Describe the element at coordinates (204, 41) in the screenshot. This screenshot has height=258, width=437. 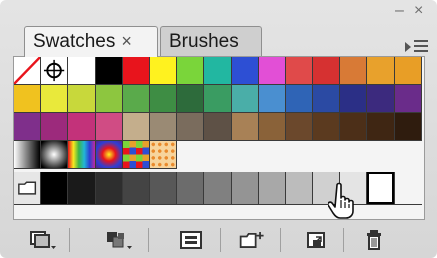
I see `tab-brushes-label: Brushes` at that location.